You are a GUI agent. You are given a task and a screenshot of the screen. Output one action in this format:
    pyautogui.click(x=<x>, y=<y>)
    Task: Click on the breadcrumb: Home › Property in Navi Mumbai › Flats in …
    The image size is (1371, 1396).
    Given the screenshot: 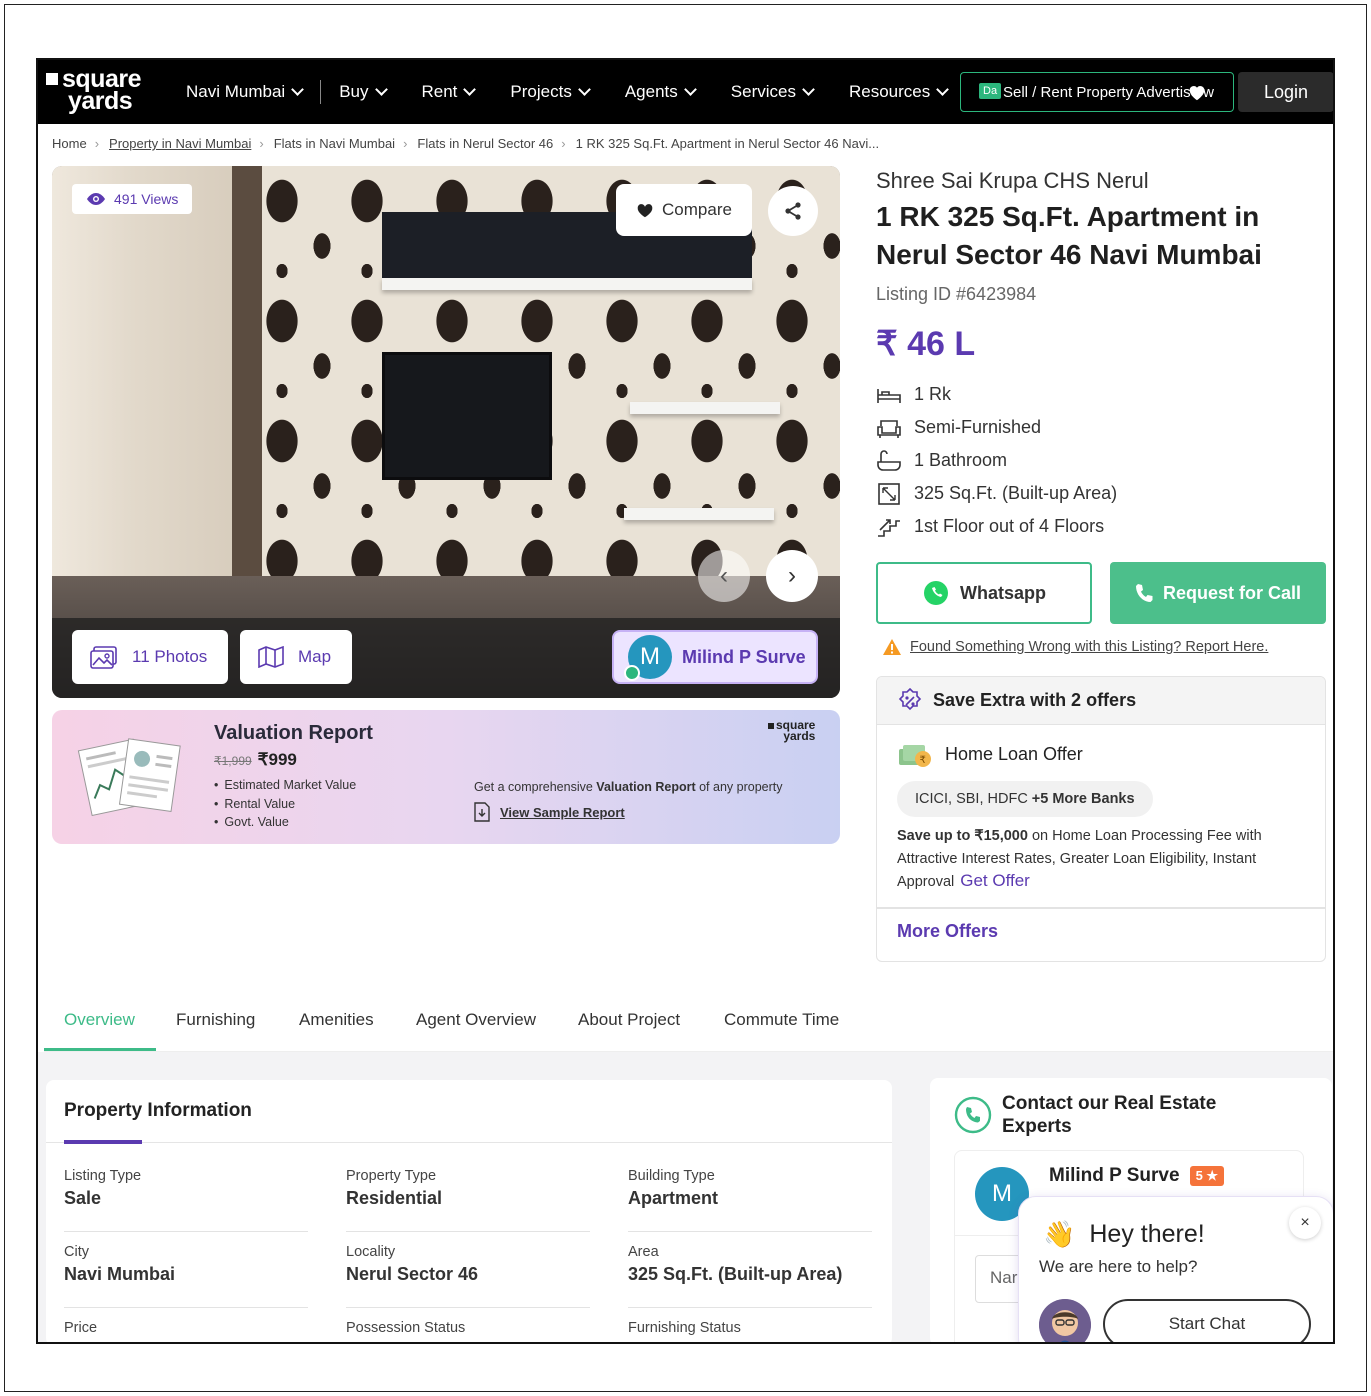 What is the action you would take?
    pyautogui.click(x=469, y=143)
    